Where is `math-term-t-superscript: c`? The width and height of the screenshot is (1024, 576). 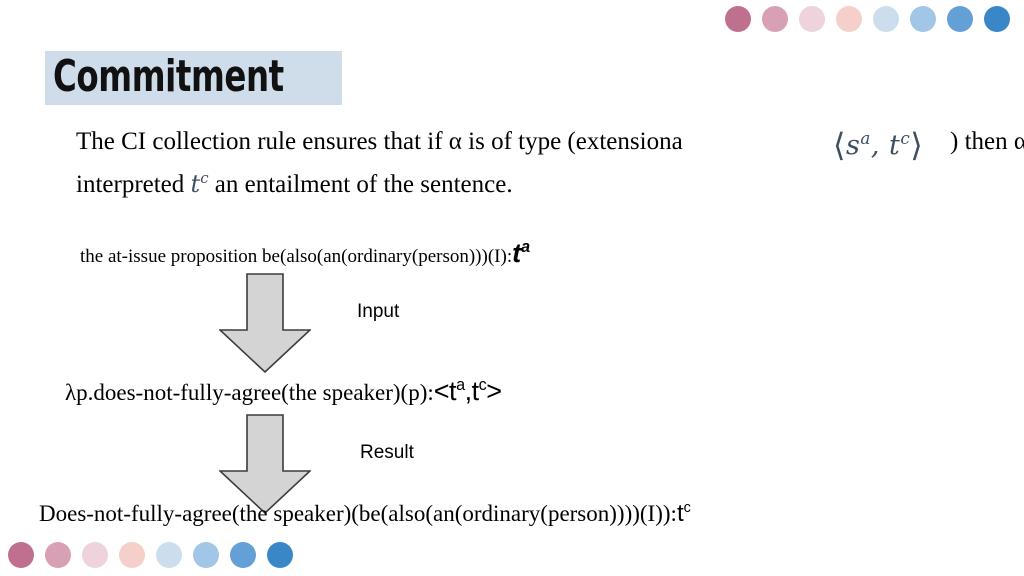 math-term-t-superscript: c is located at coordinates (905, 138).